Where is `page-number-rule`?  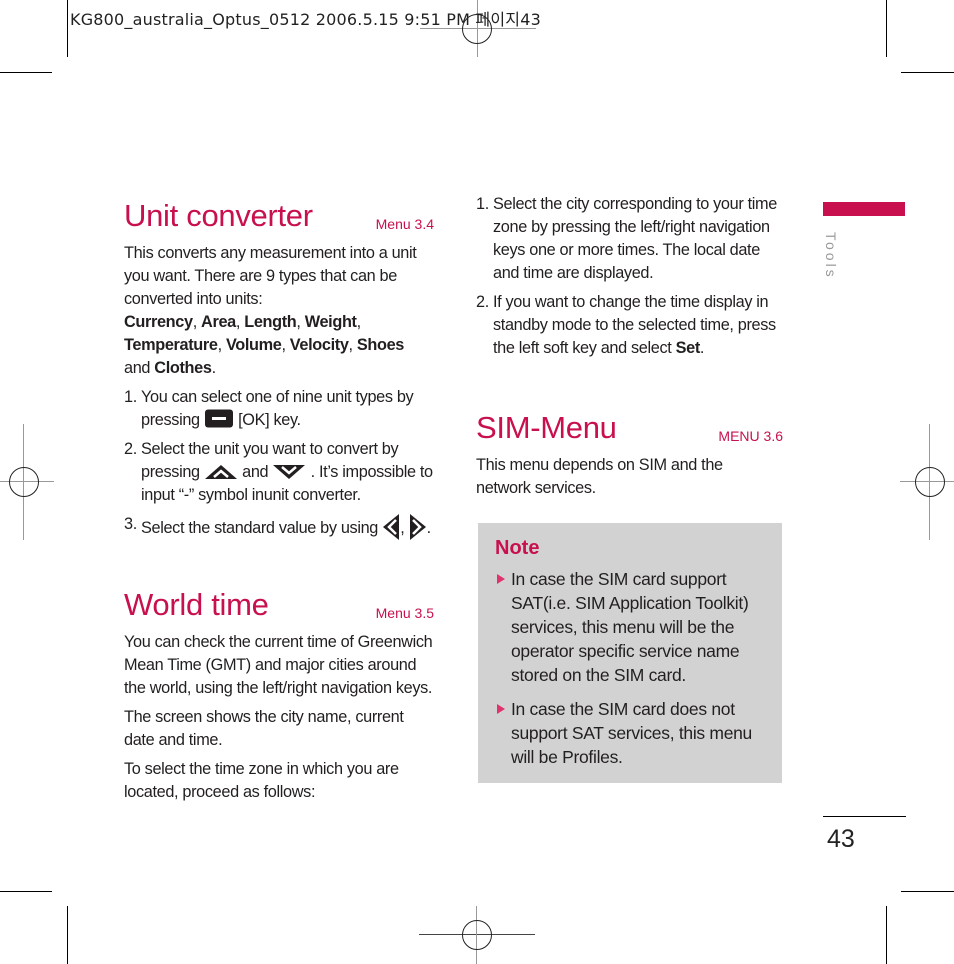
page-number-rule is located at coordinates (864, 816).